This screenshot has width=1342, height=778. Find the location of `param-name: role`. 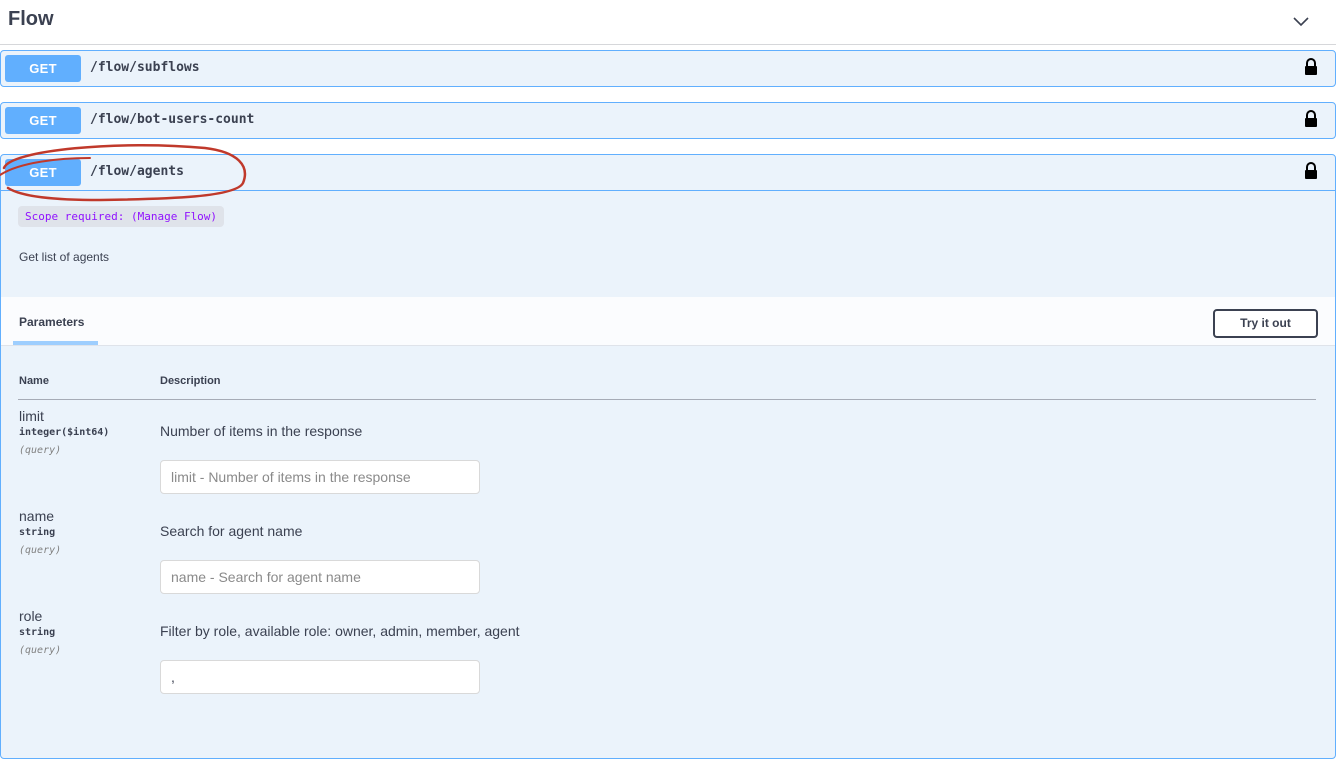

param-name: role is located at coordinates (31, 616).